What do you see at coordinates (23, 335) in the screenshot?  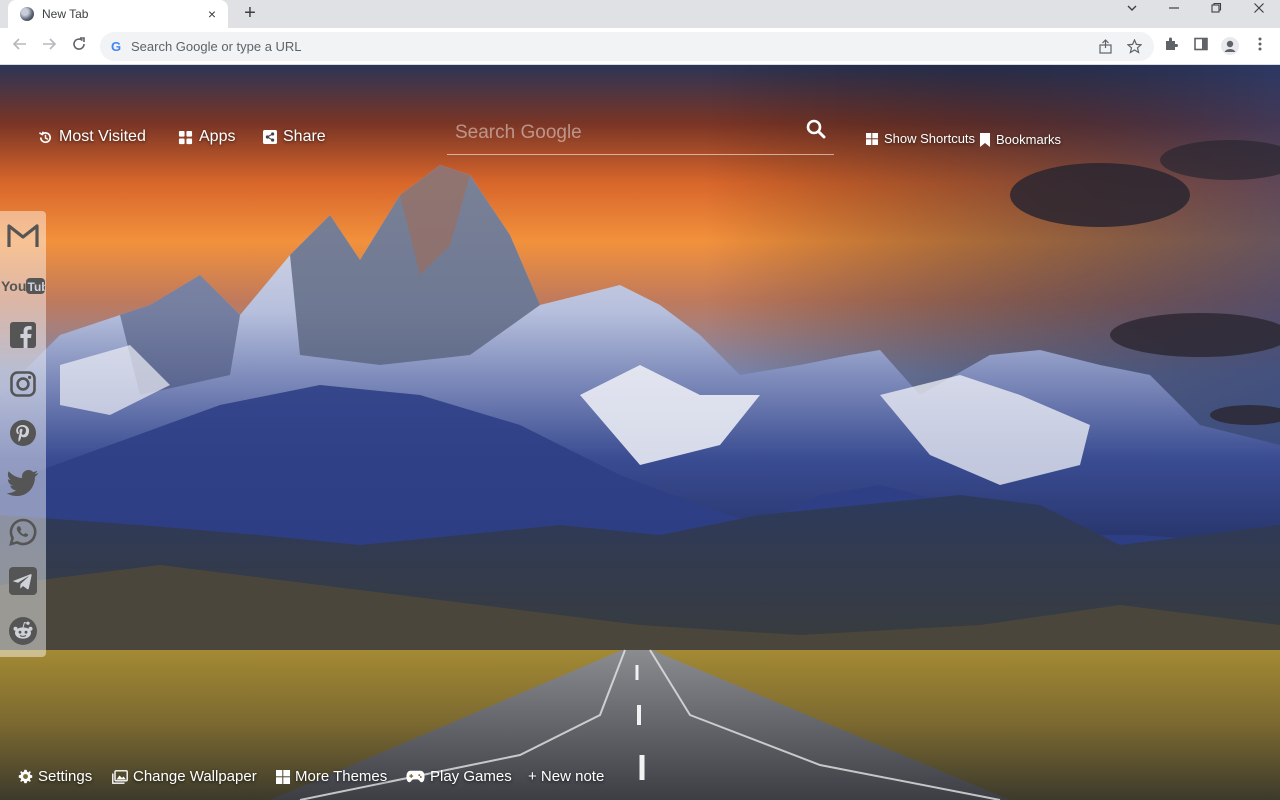 I see `facebook-icon` at bounding box center [23, 335].